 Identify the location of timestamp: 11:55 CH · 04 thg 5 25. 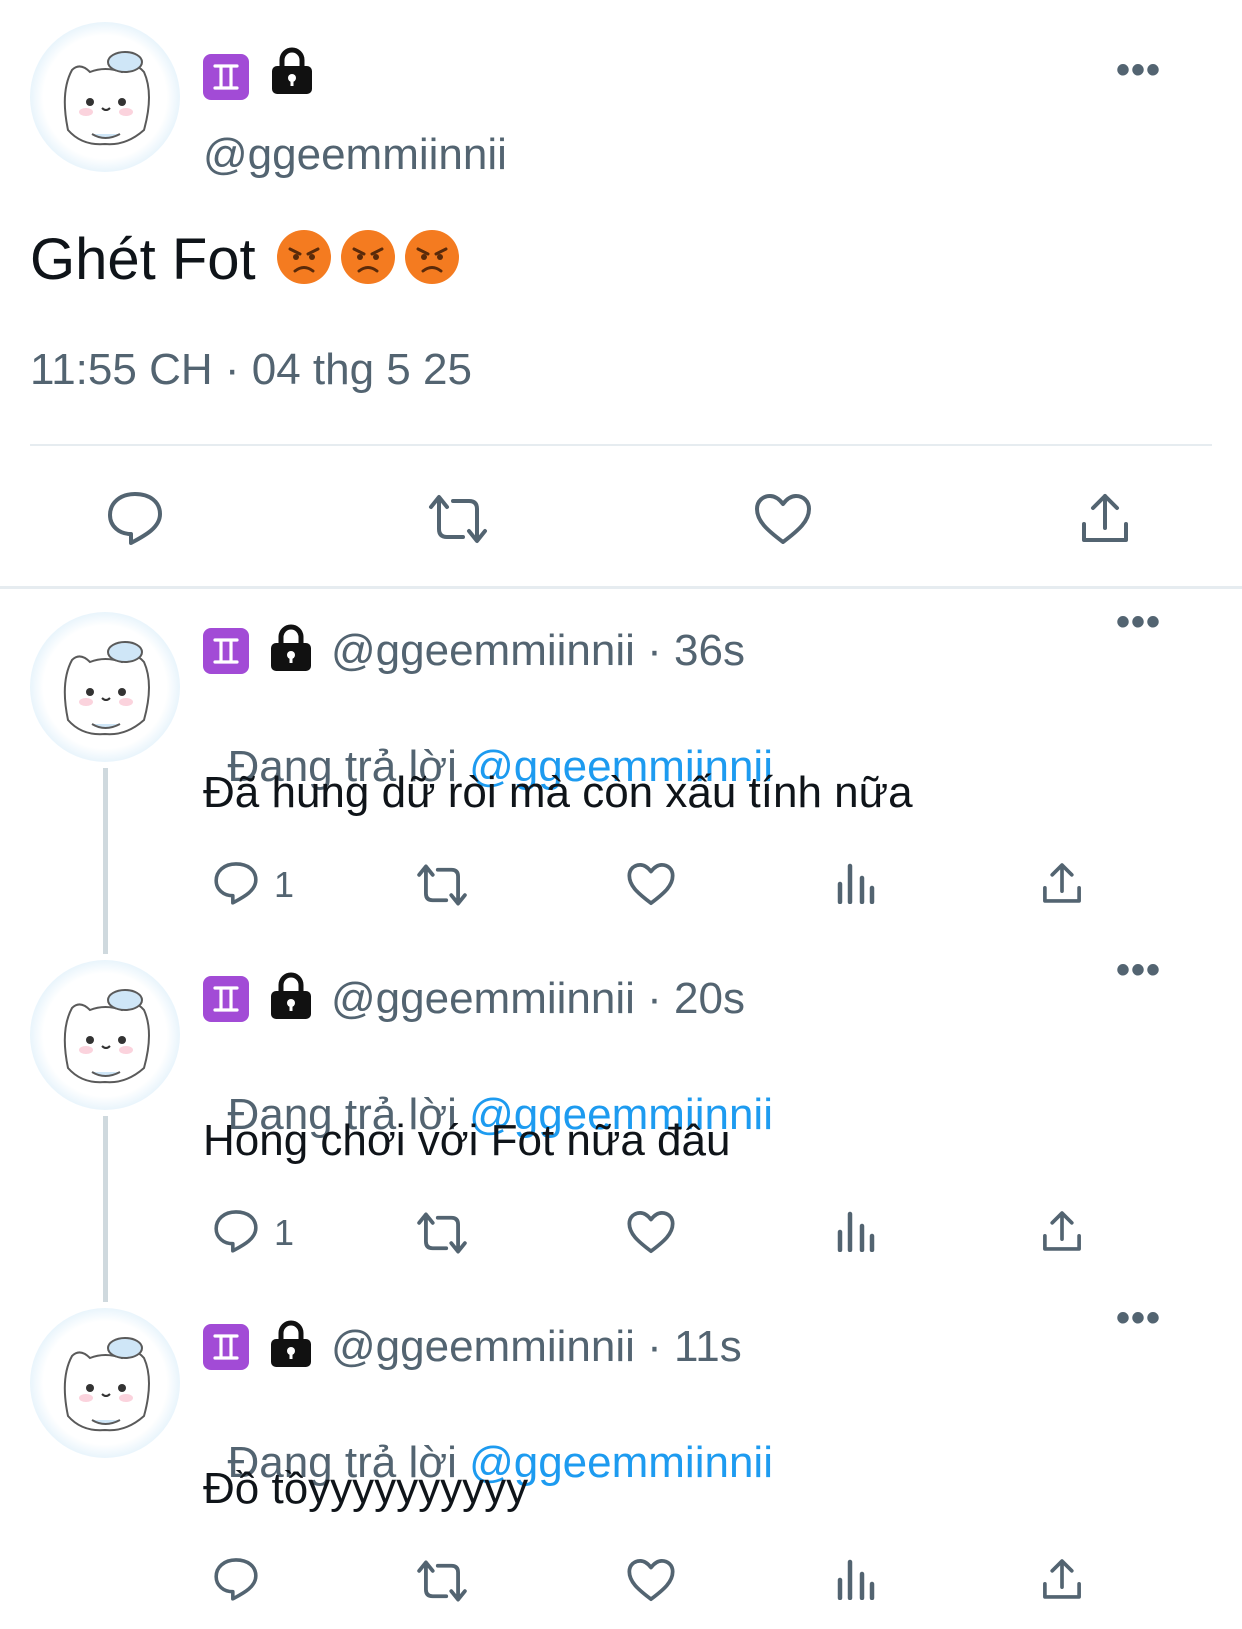
(251, 370).